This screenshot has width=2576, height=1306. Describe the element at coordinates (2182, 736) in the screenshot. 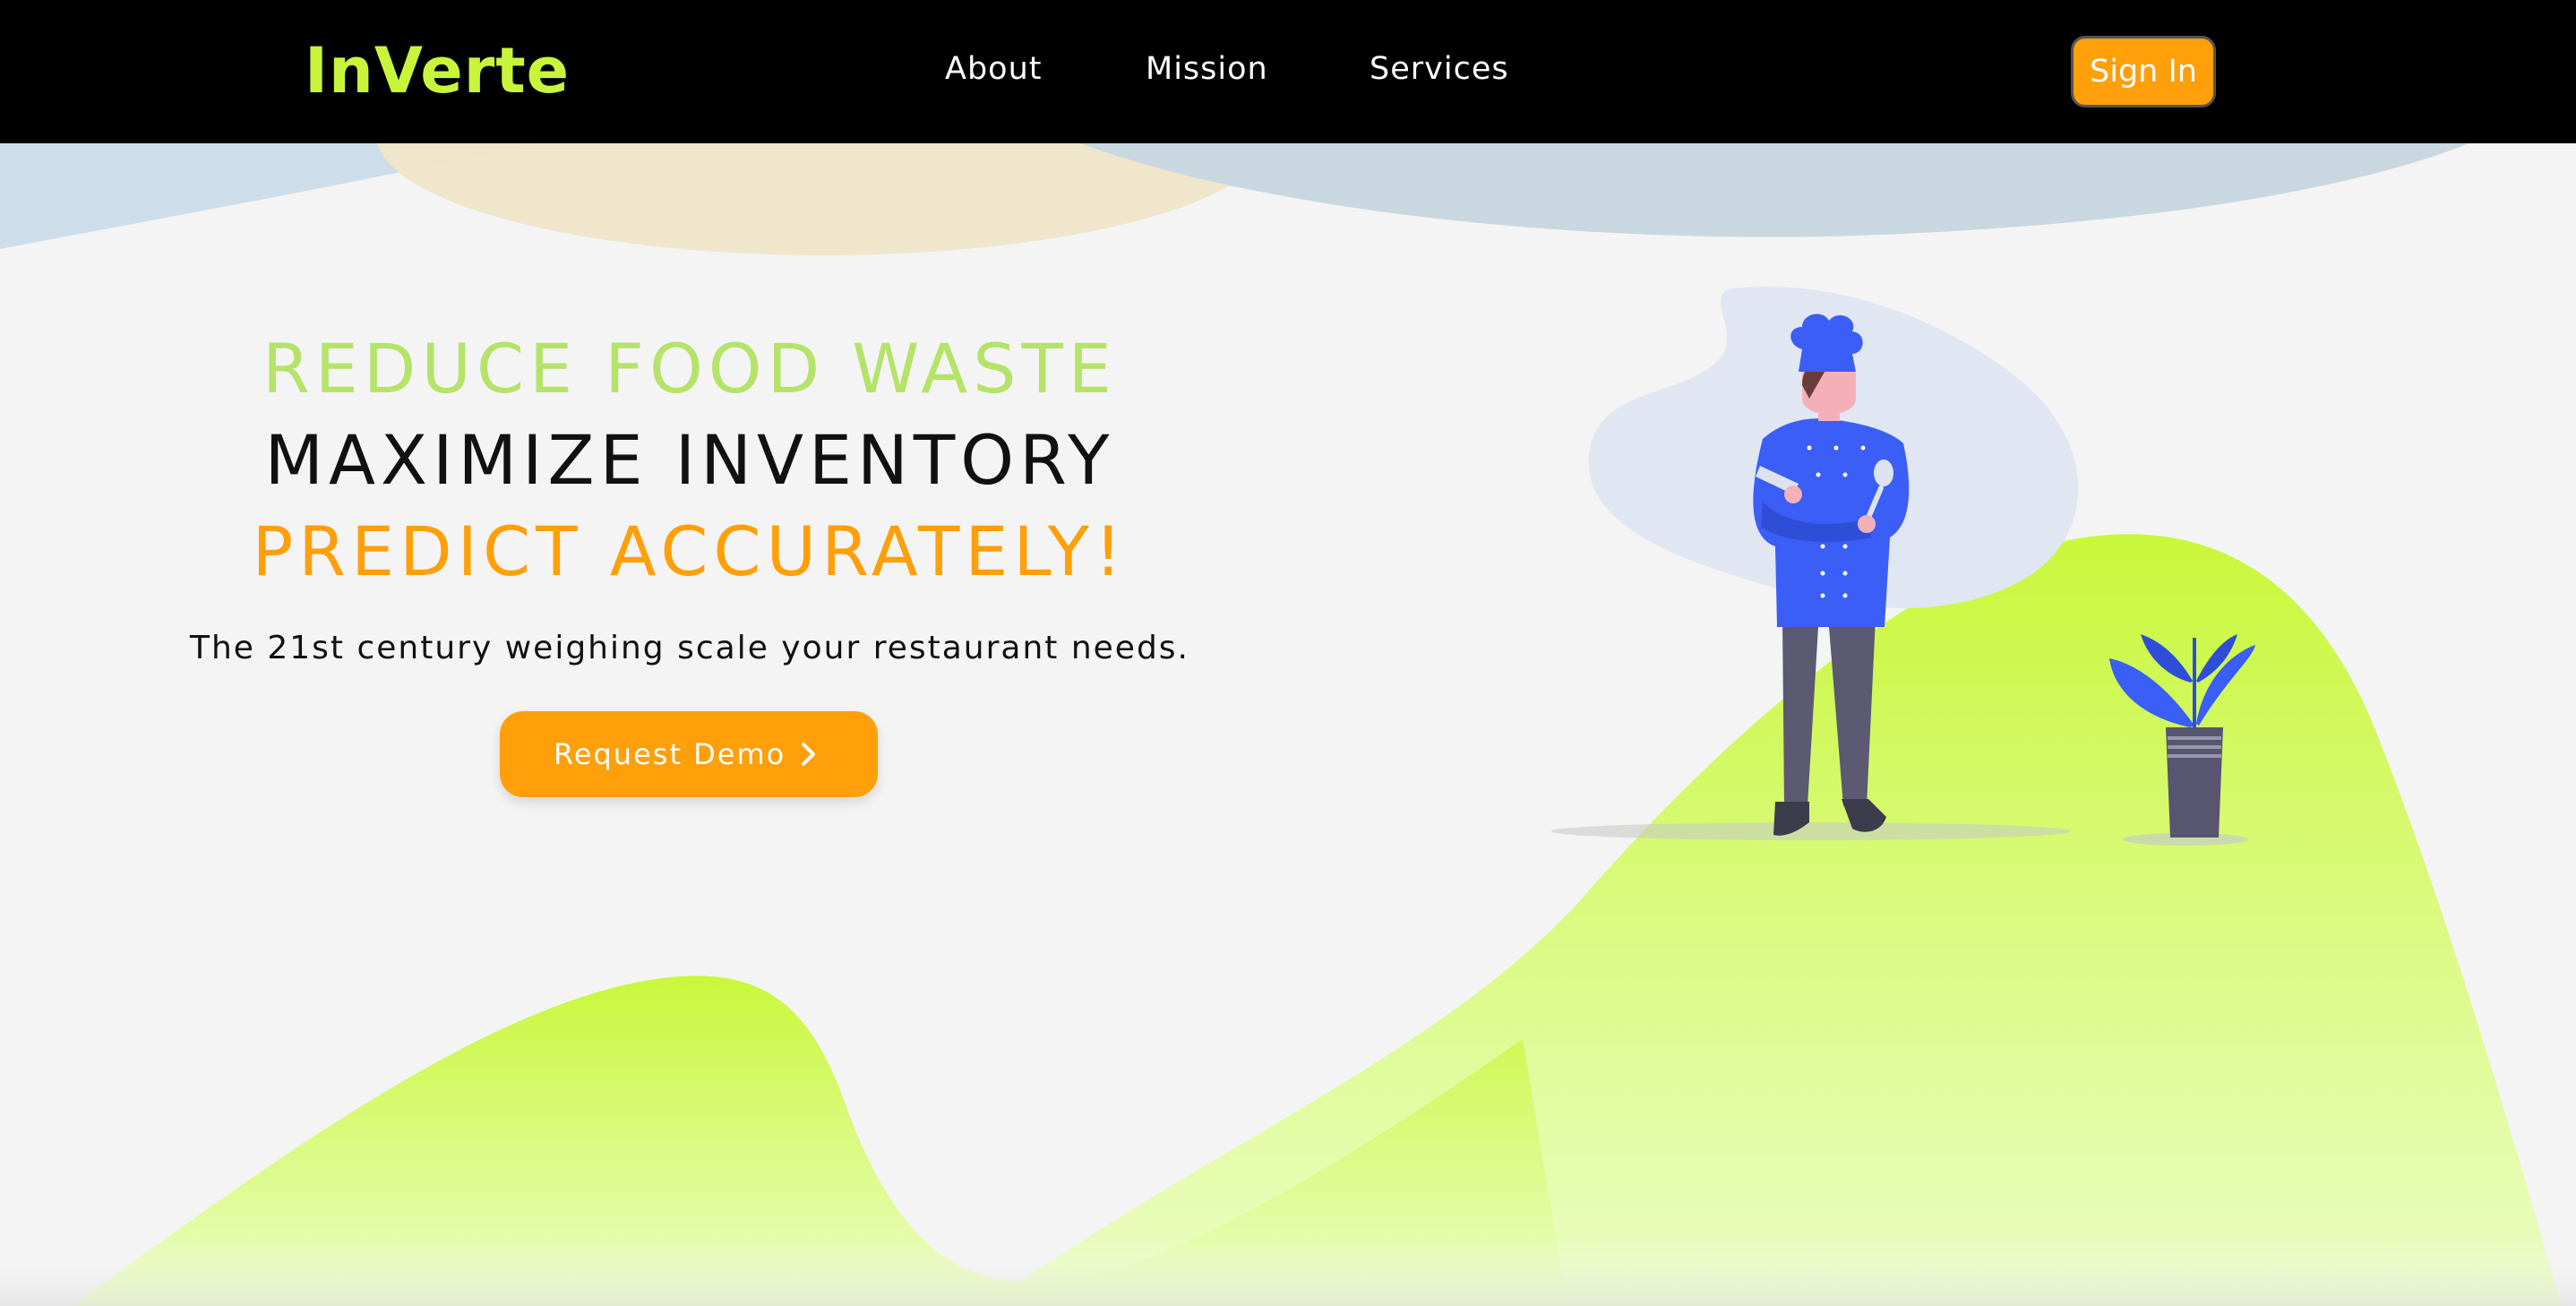

I see `potted-plant` at that location.